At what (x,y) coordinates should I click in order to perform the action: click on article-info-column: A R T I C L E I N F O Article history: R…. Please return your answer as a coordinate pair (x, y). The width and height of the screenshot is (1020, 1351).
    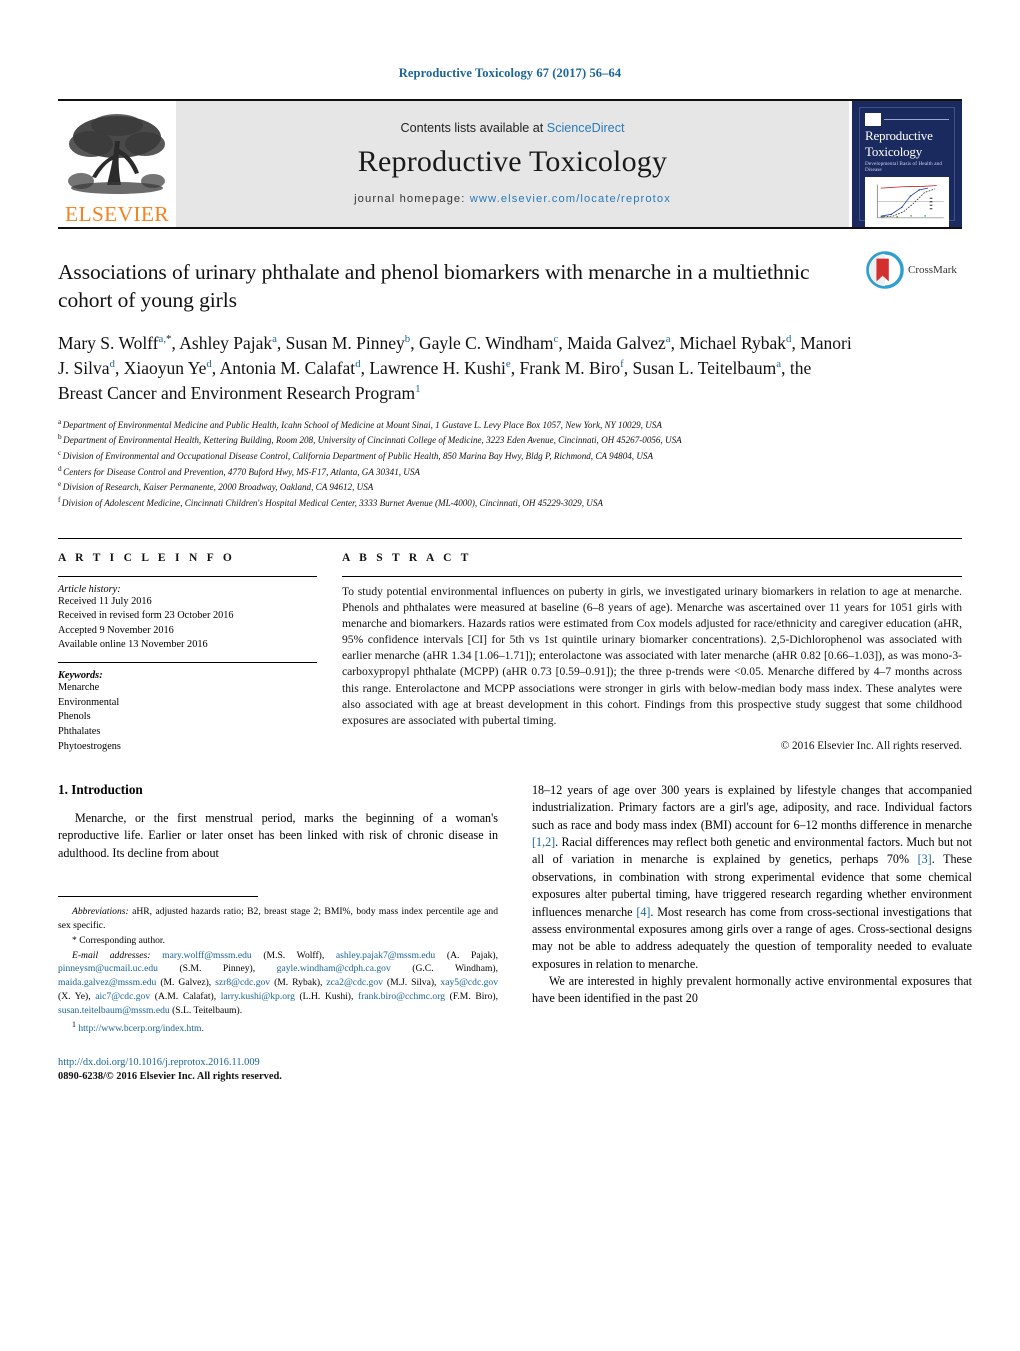
    Looking at the image, I should click on (196, 646).